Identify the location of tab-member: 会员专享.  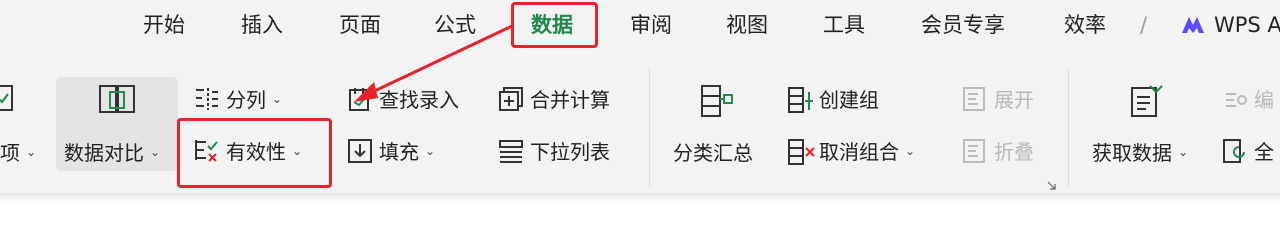
(963, 25).